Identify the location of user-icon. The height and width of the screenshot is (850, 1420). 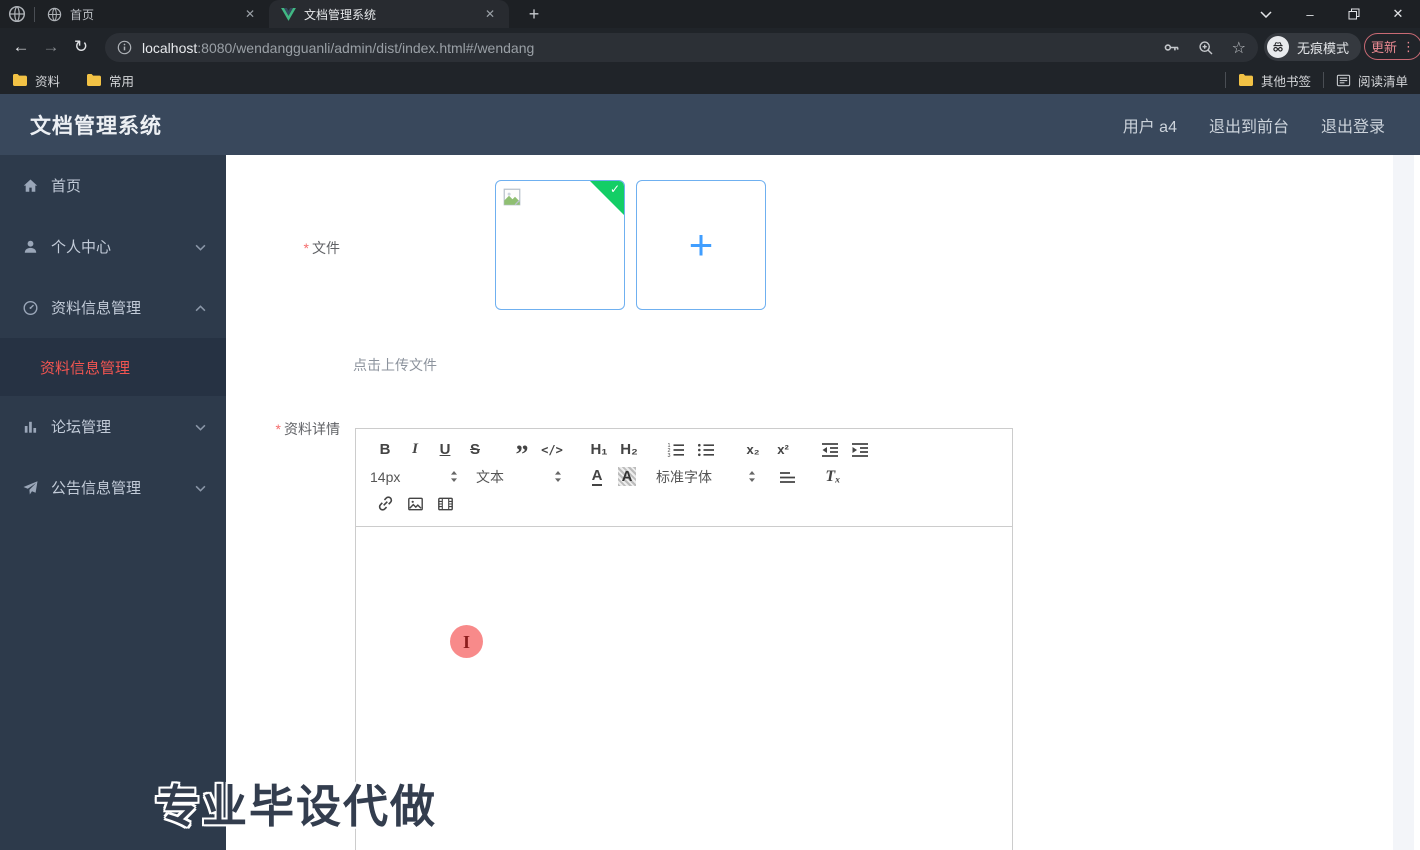
(30, 246).